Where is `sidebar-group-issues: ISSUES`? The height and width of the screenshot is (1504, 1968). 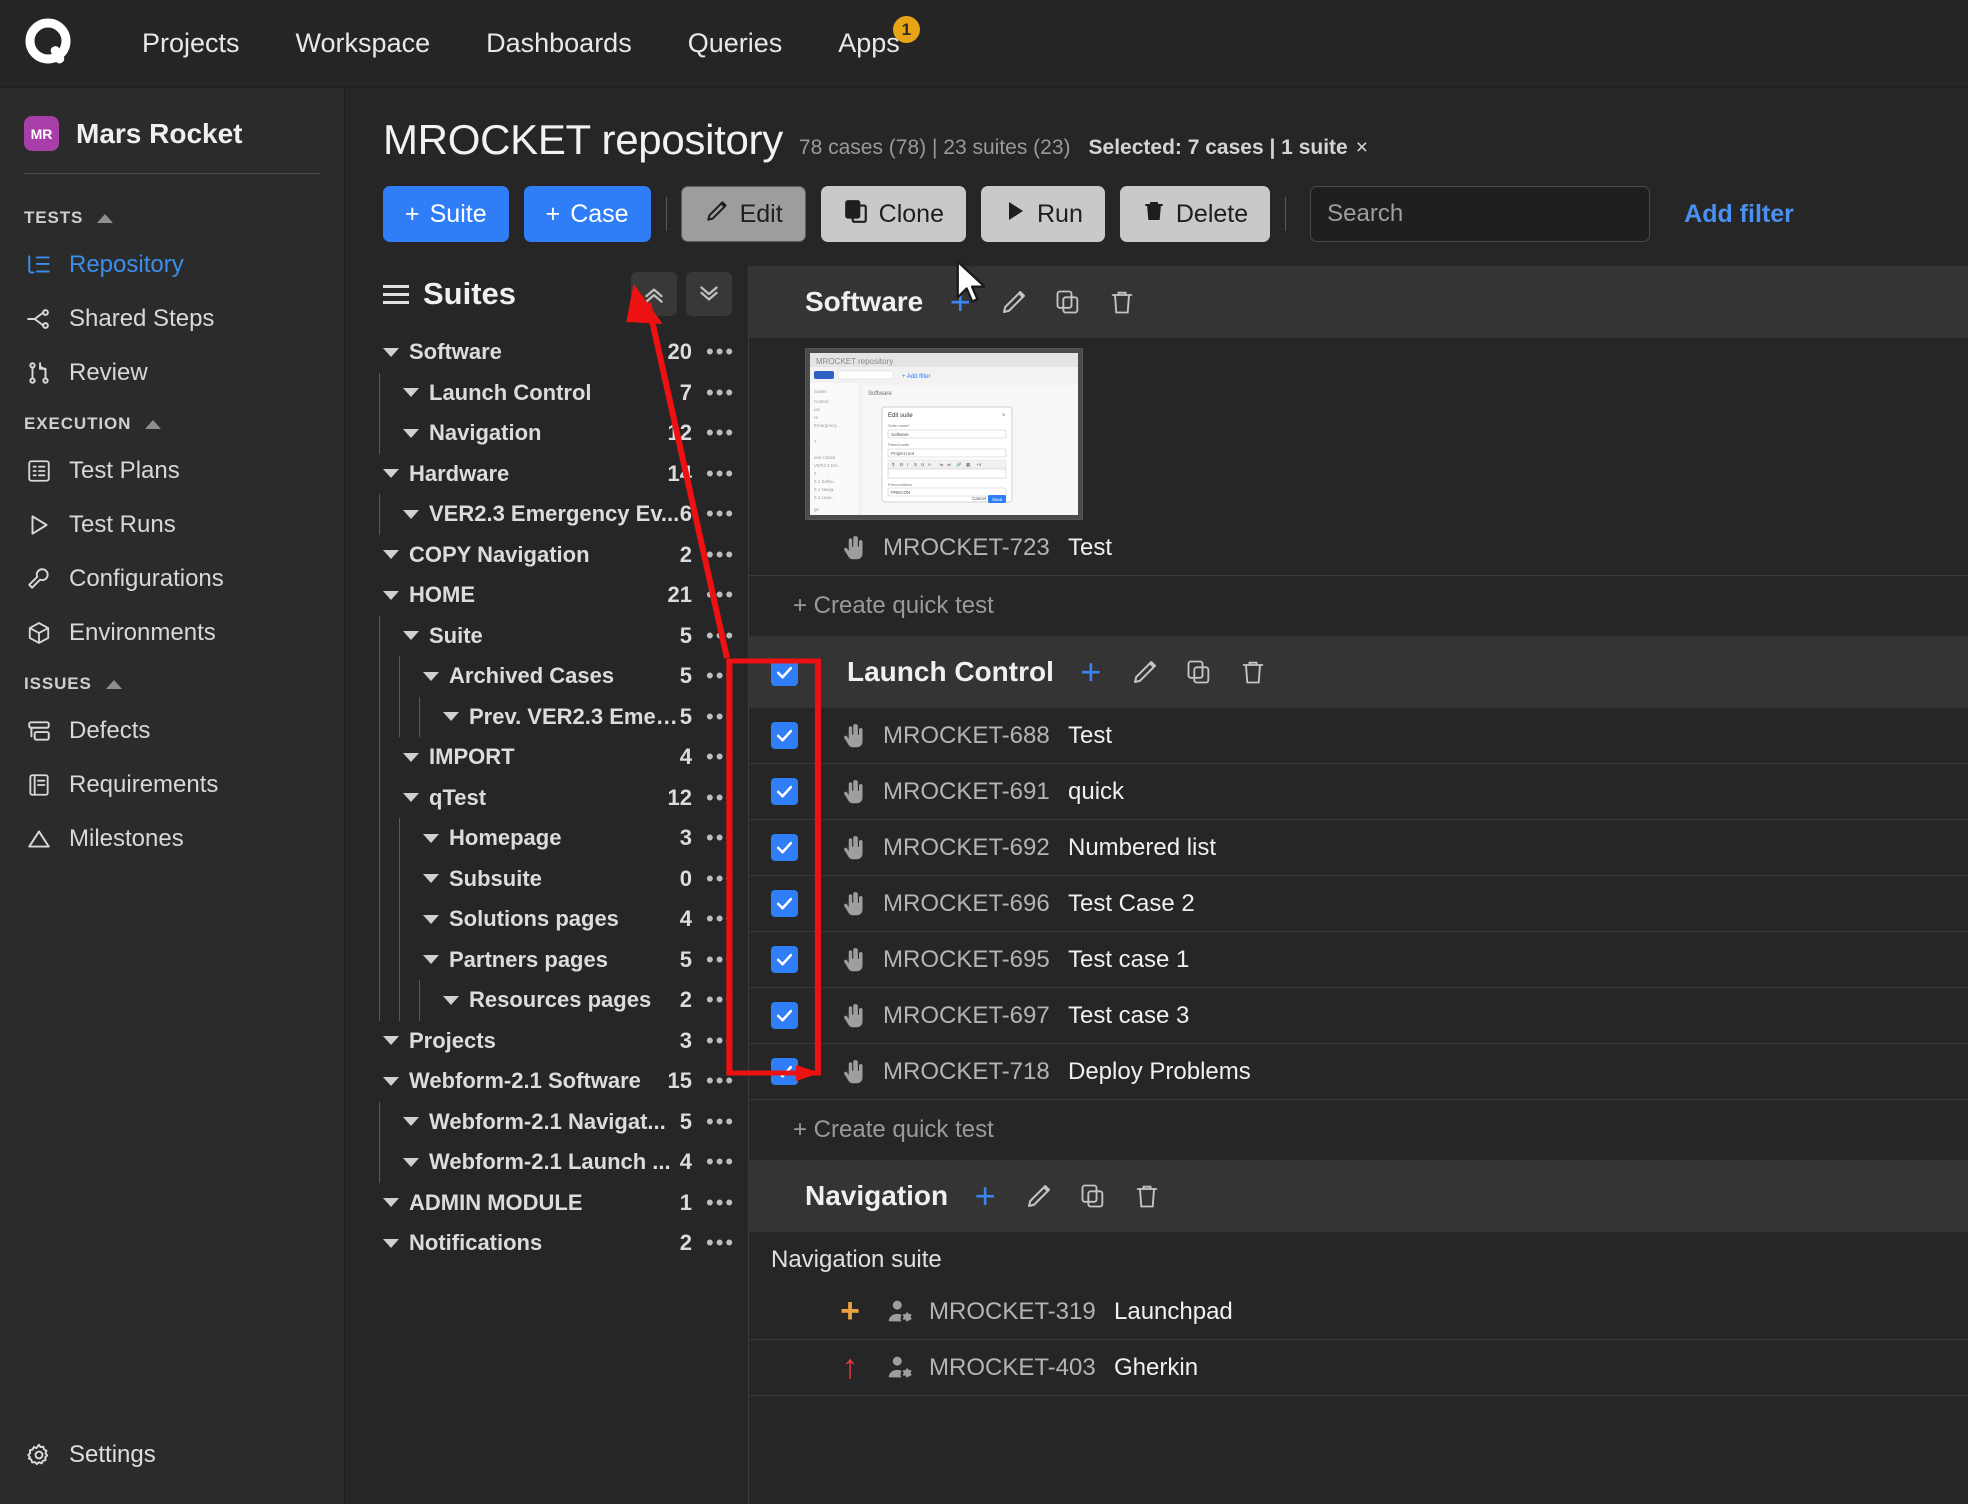 sidebar-group-issues: ISSUES is located at coordinates (172, 682).